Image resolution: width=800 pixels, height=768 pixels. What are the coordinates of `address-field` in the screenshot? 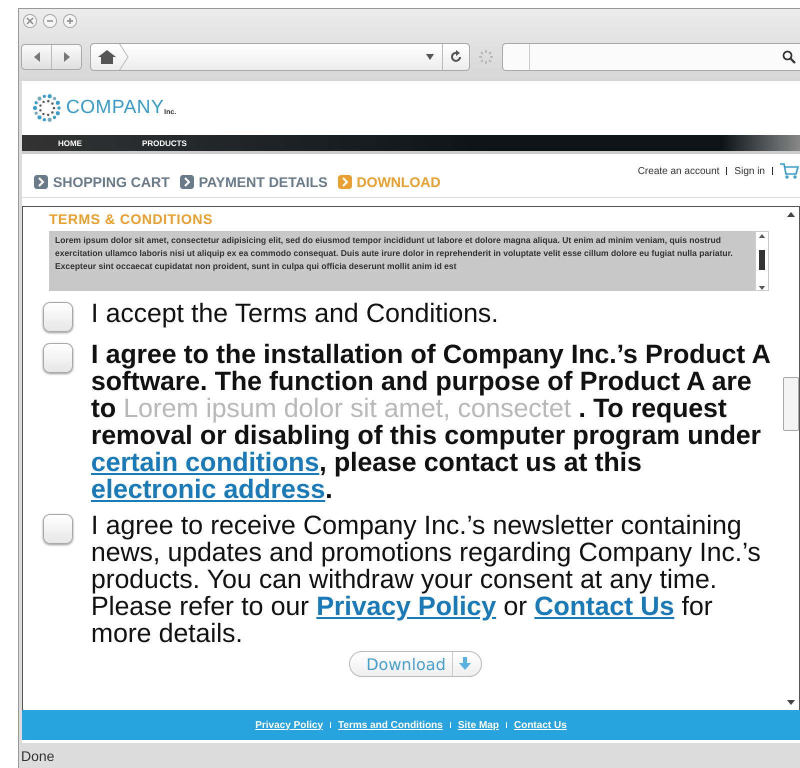 It's located at (280, 57).